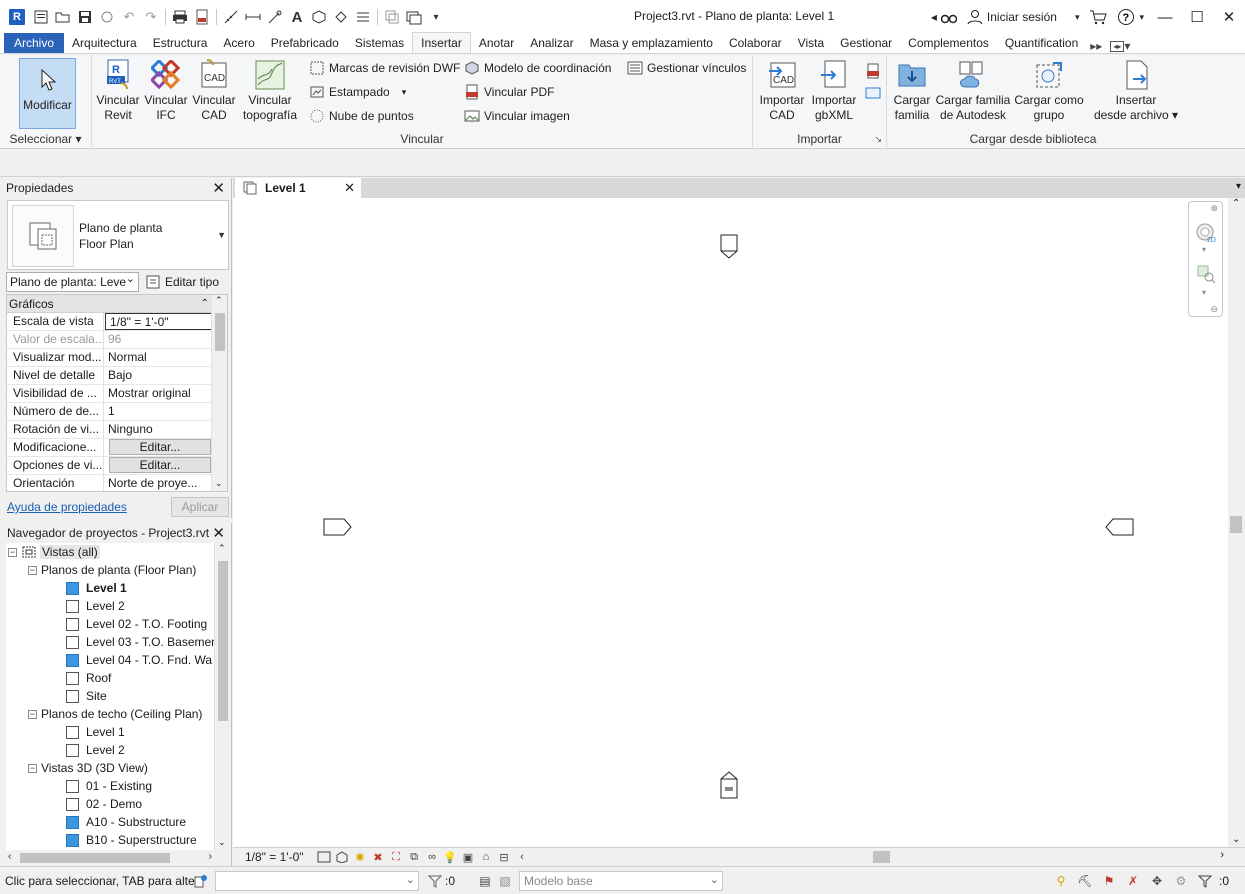 The height and width of the screenshot is (894, 1245). I want to click on select-pinned-icon: ⚑, so click(1109, 881).